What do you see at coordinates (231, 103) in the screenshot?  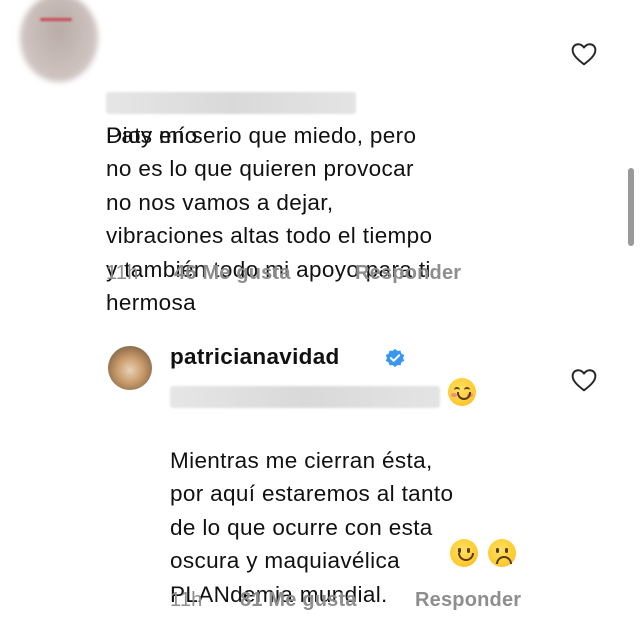 I see `redacted-username` at bounding box center [231, 103].